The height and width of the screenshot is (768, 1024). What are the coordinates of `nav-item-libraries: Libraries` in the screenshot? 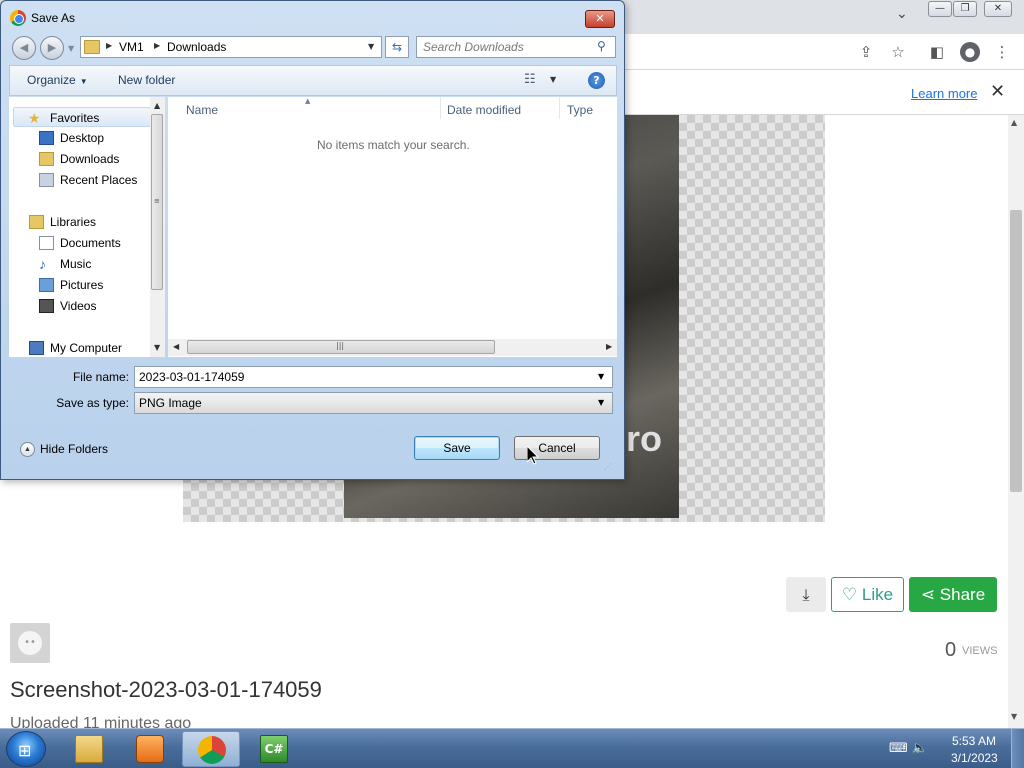 It's located at (79, 222).